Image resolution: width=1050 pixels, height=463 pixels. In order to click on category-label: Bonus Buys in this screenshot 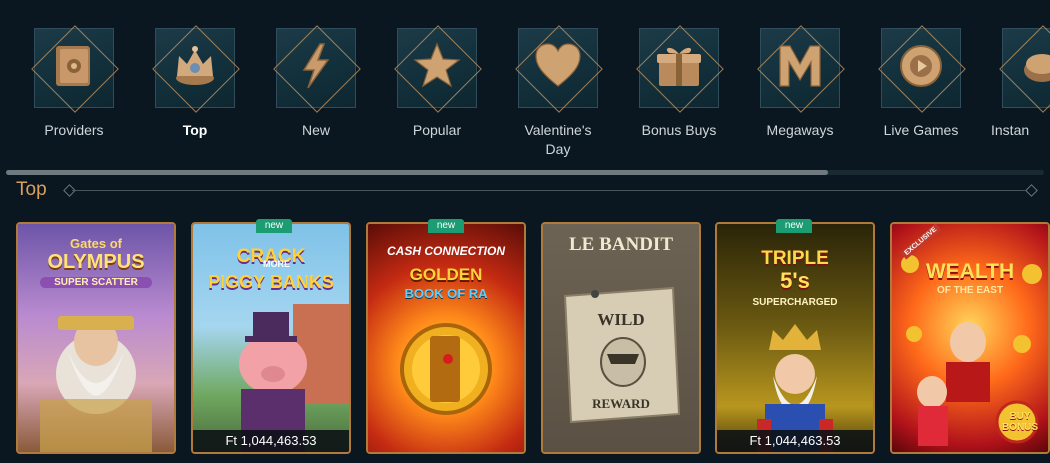, I will do `click(679, 130)`.